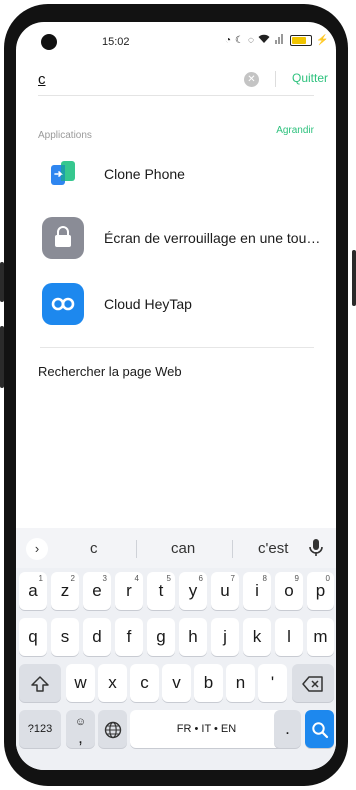 The image size is (356, 790). I want to click on globe-icon, so click(112, 729).